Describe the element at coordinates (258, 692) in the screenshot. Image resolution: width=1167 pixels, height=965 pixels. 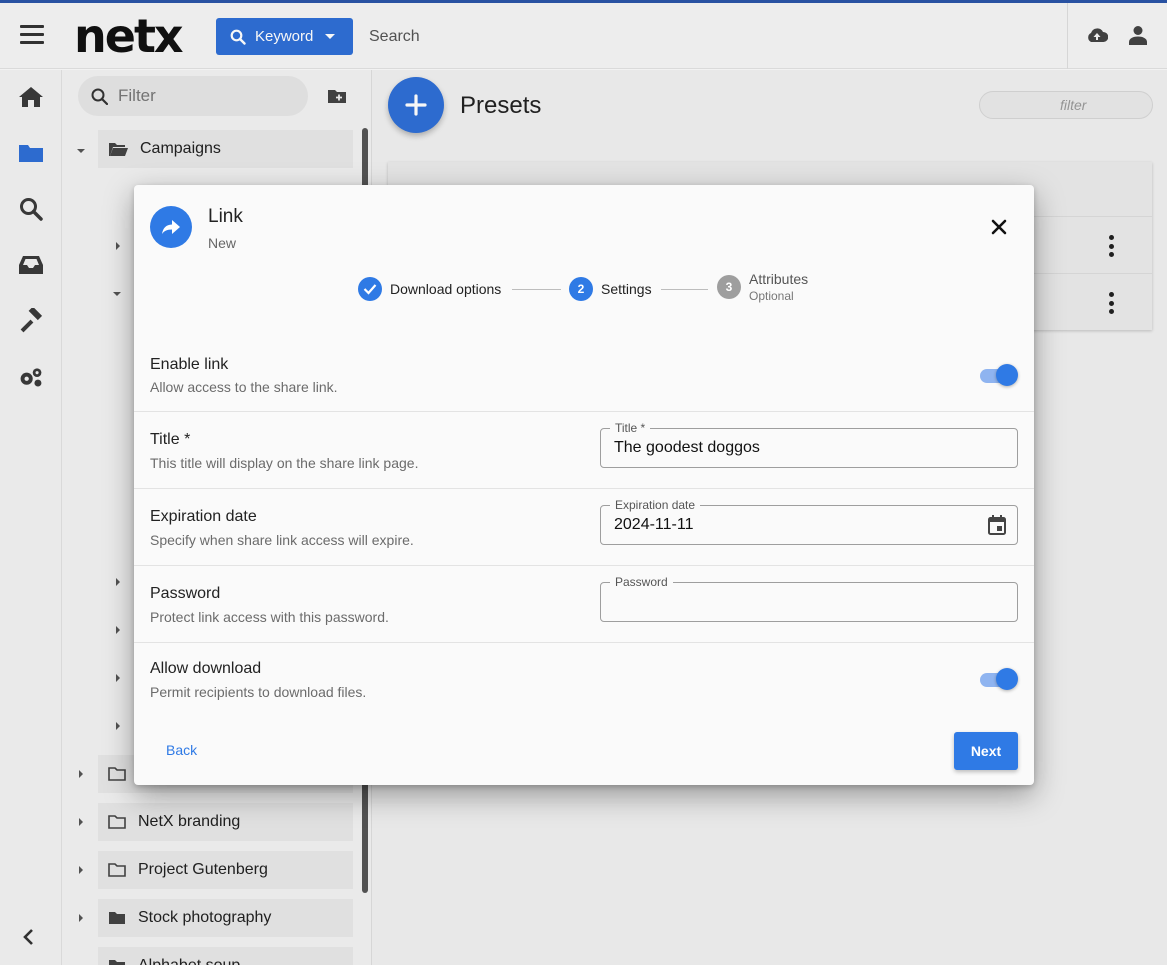
I see `setting-description: Permit recipients to download files.` at that location.